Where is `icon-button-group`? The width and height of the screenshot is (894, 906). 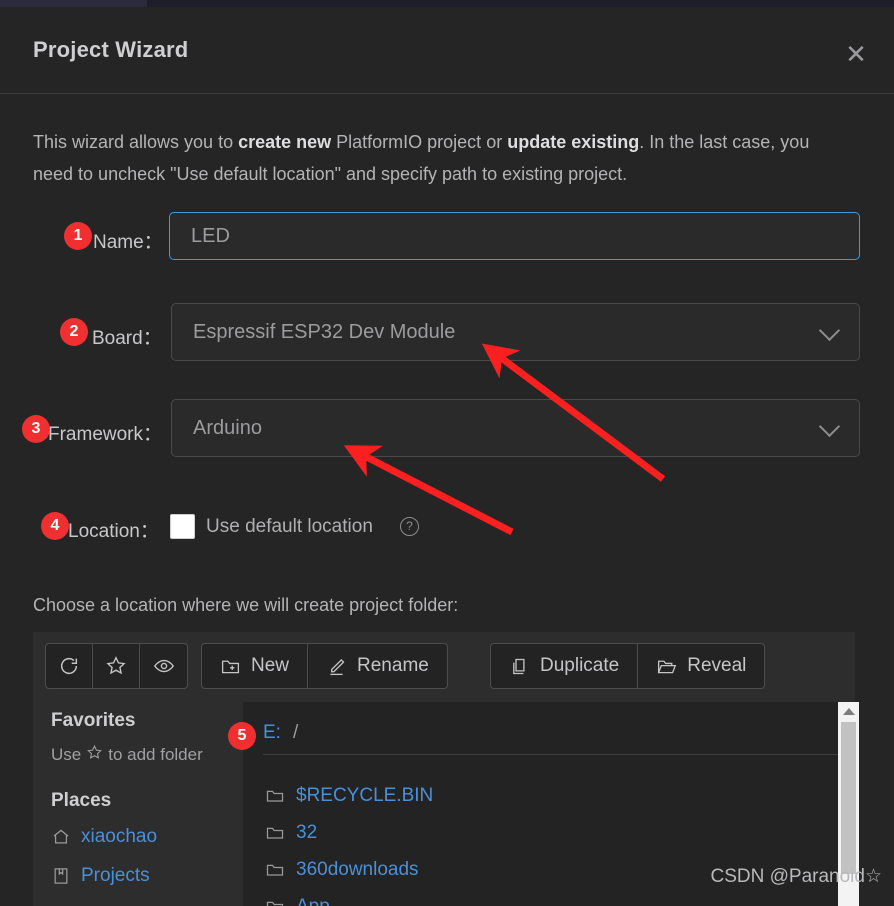 icon-button-group is located at coordinates (116, 666).